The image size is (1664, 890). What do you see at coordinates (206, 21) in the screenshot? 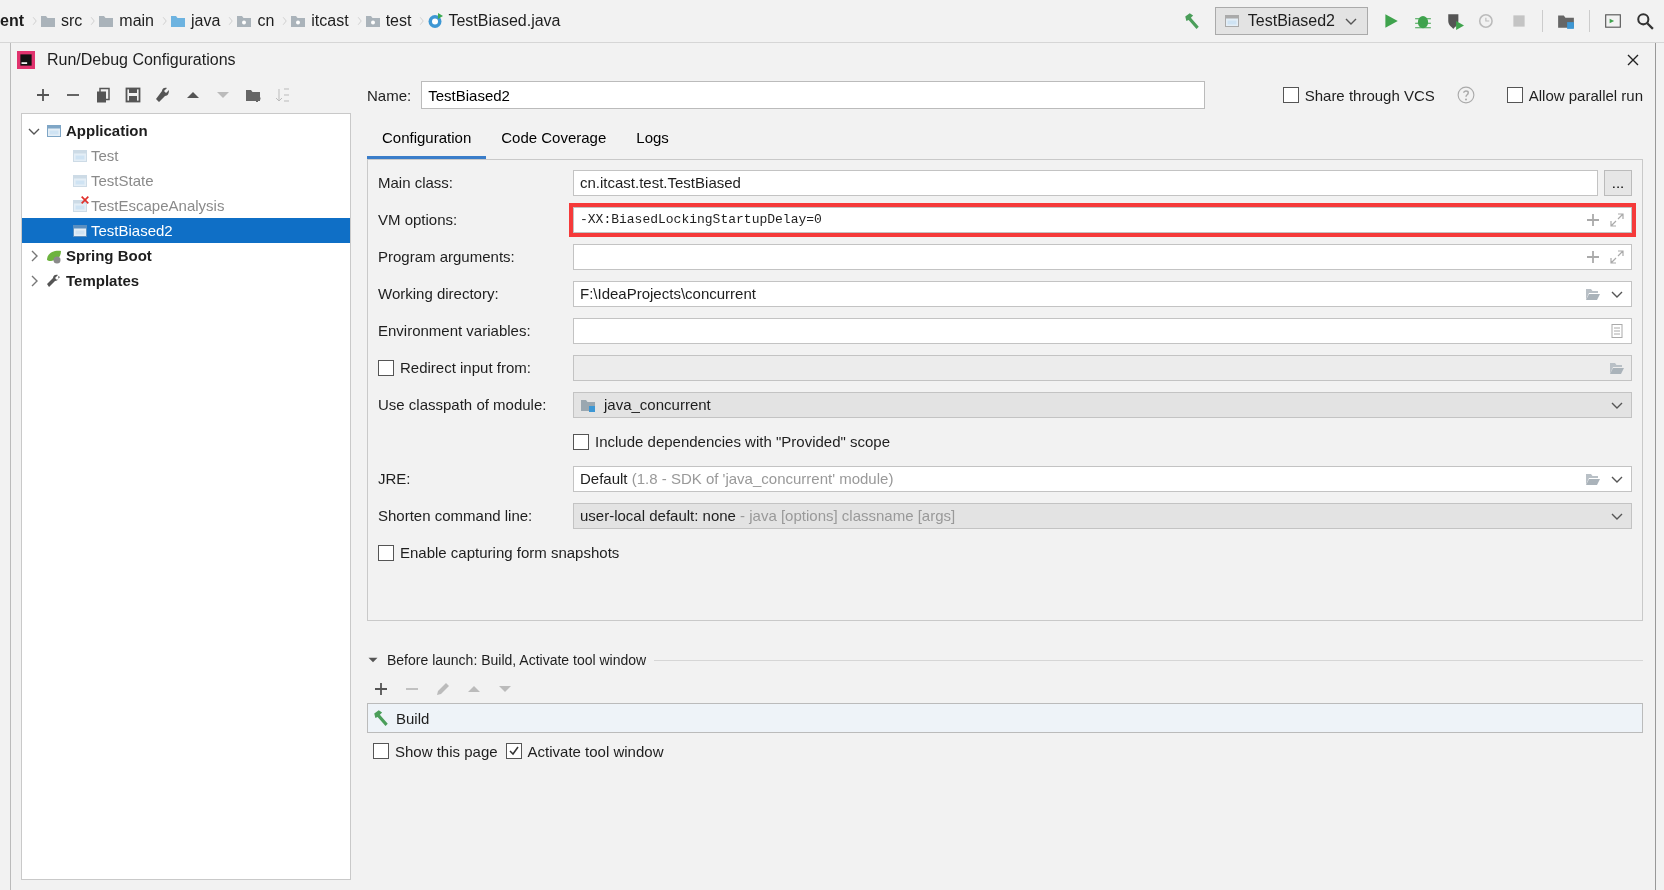
I see `breadcrumb-item: java` at bounding box center [206, 21].